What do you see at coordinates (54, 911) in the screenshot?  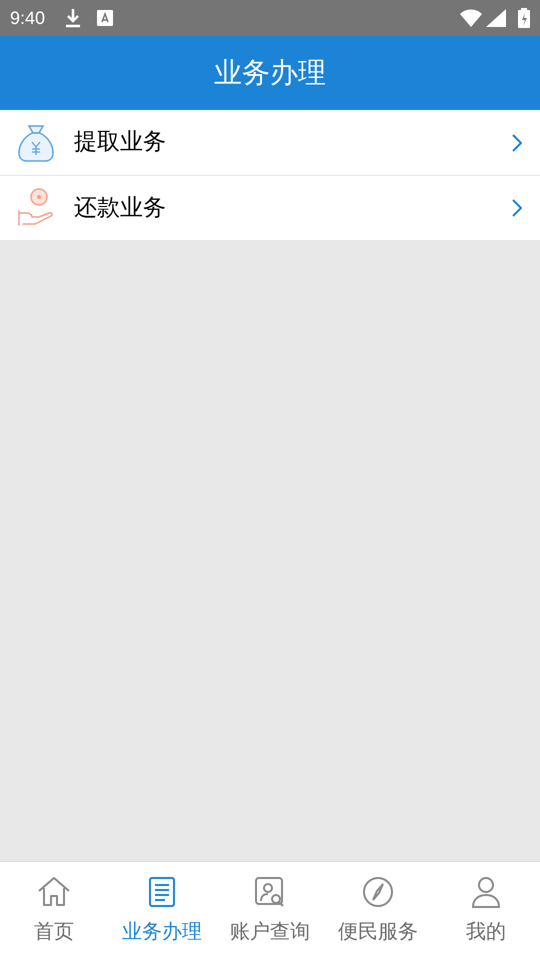 I see `nav-tab: 首页` at bounding box center [54, 911].